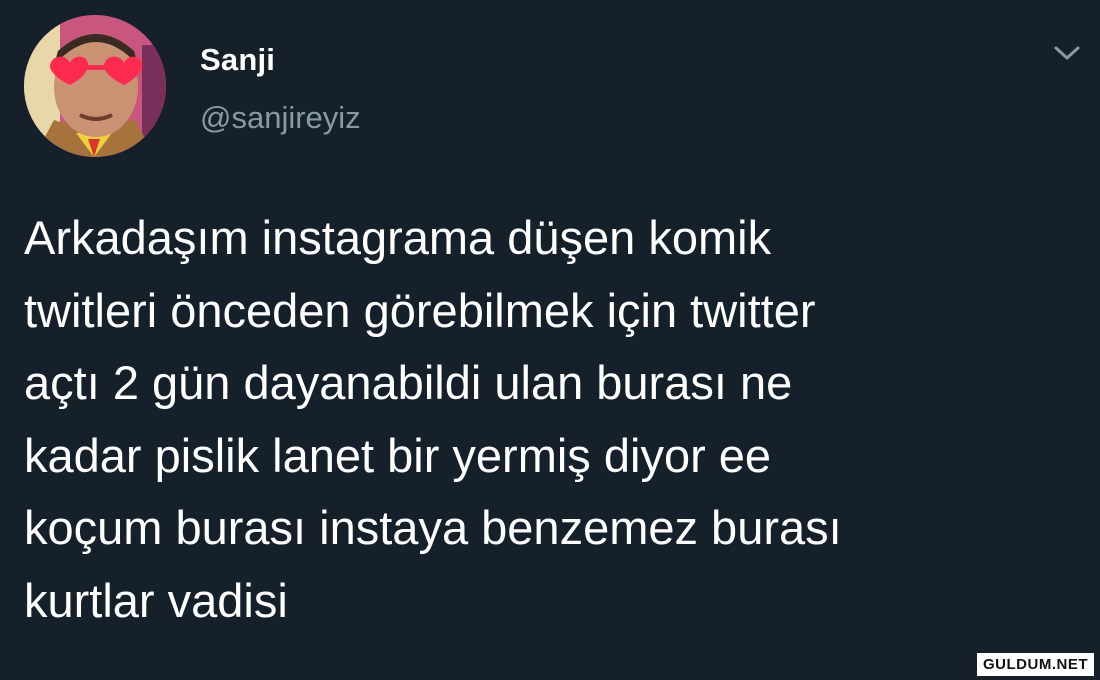 The height and width of the screenshot is (680, 1100). I want to click on tweet-text-line: kadar pislik lanet bir yermiş diyor ee, so click(398, 455).